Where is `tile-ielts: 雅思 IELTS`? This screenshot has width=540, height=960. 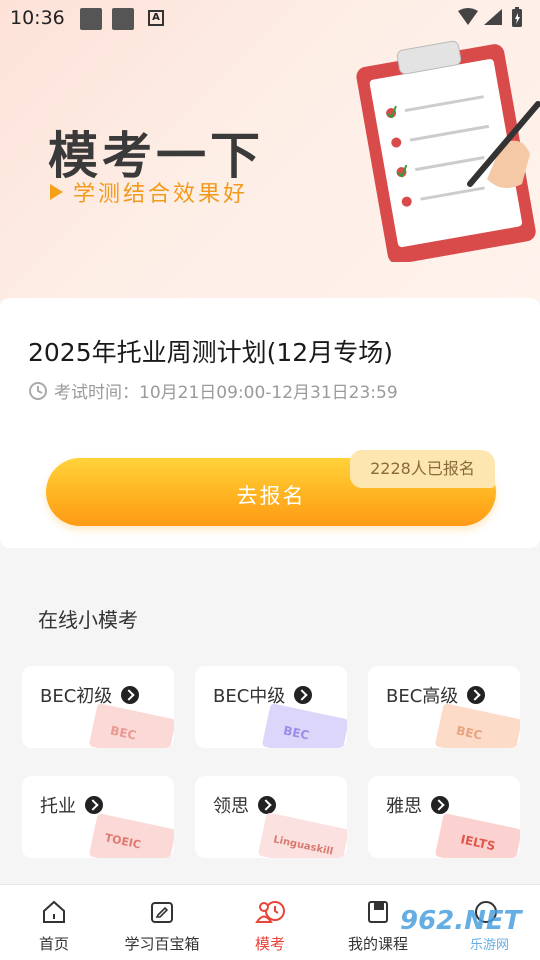 tile-ielts: 雅思 IELTS is located at coordinates (444, 817).